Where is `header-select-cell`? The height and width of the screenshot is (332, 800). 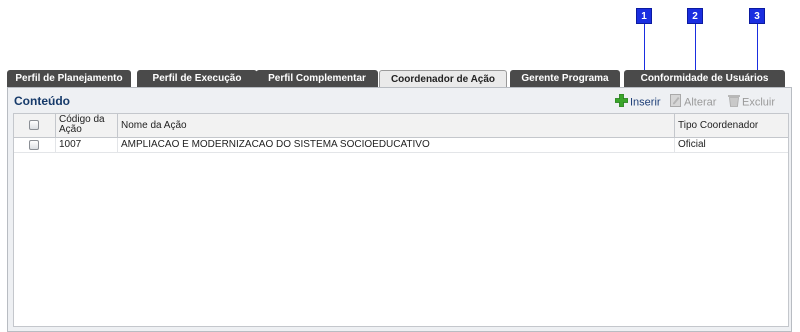
header-select-cell is located at coordinates (35, 125).